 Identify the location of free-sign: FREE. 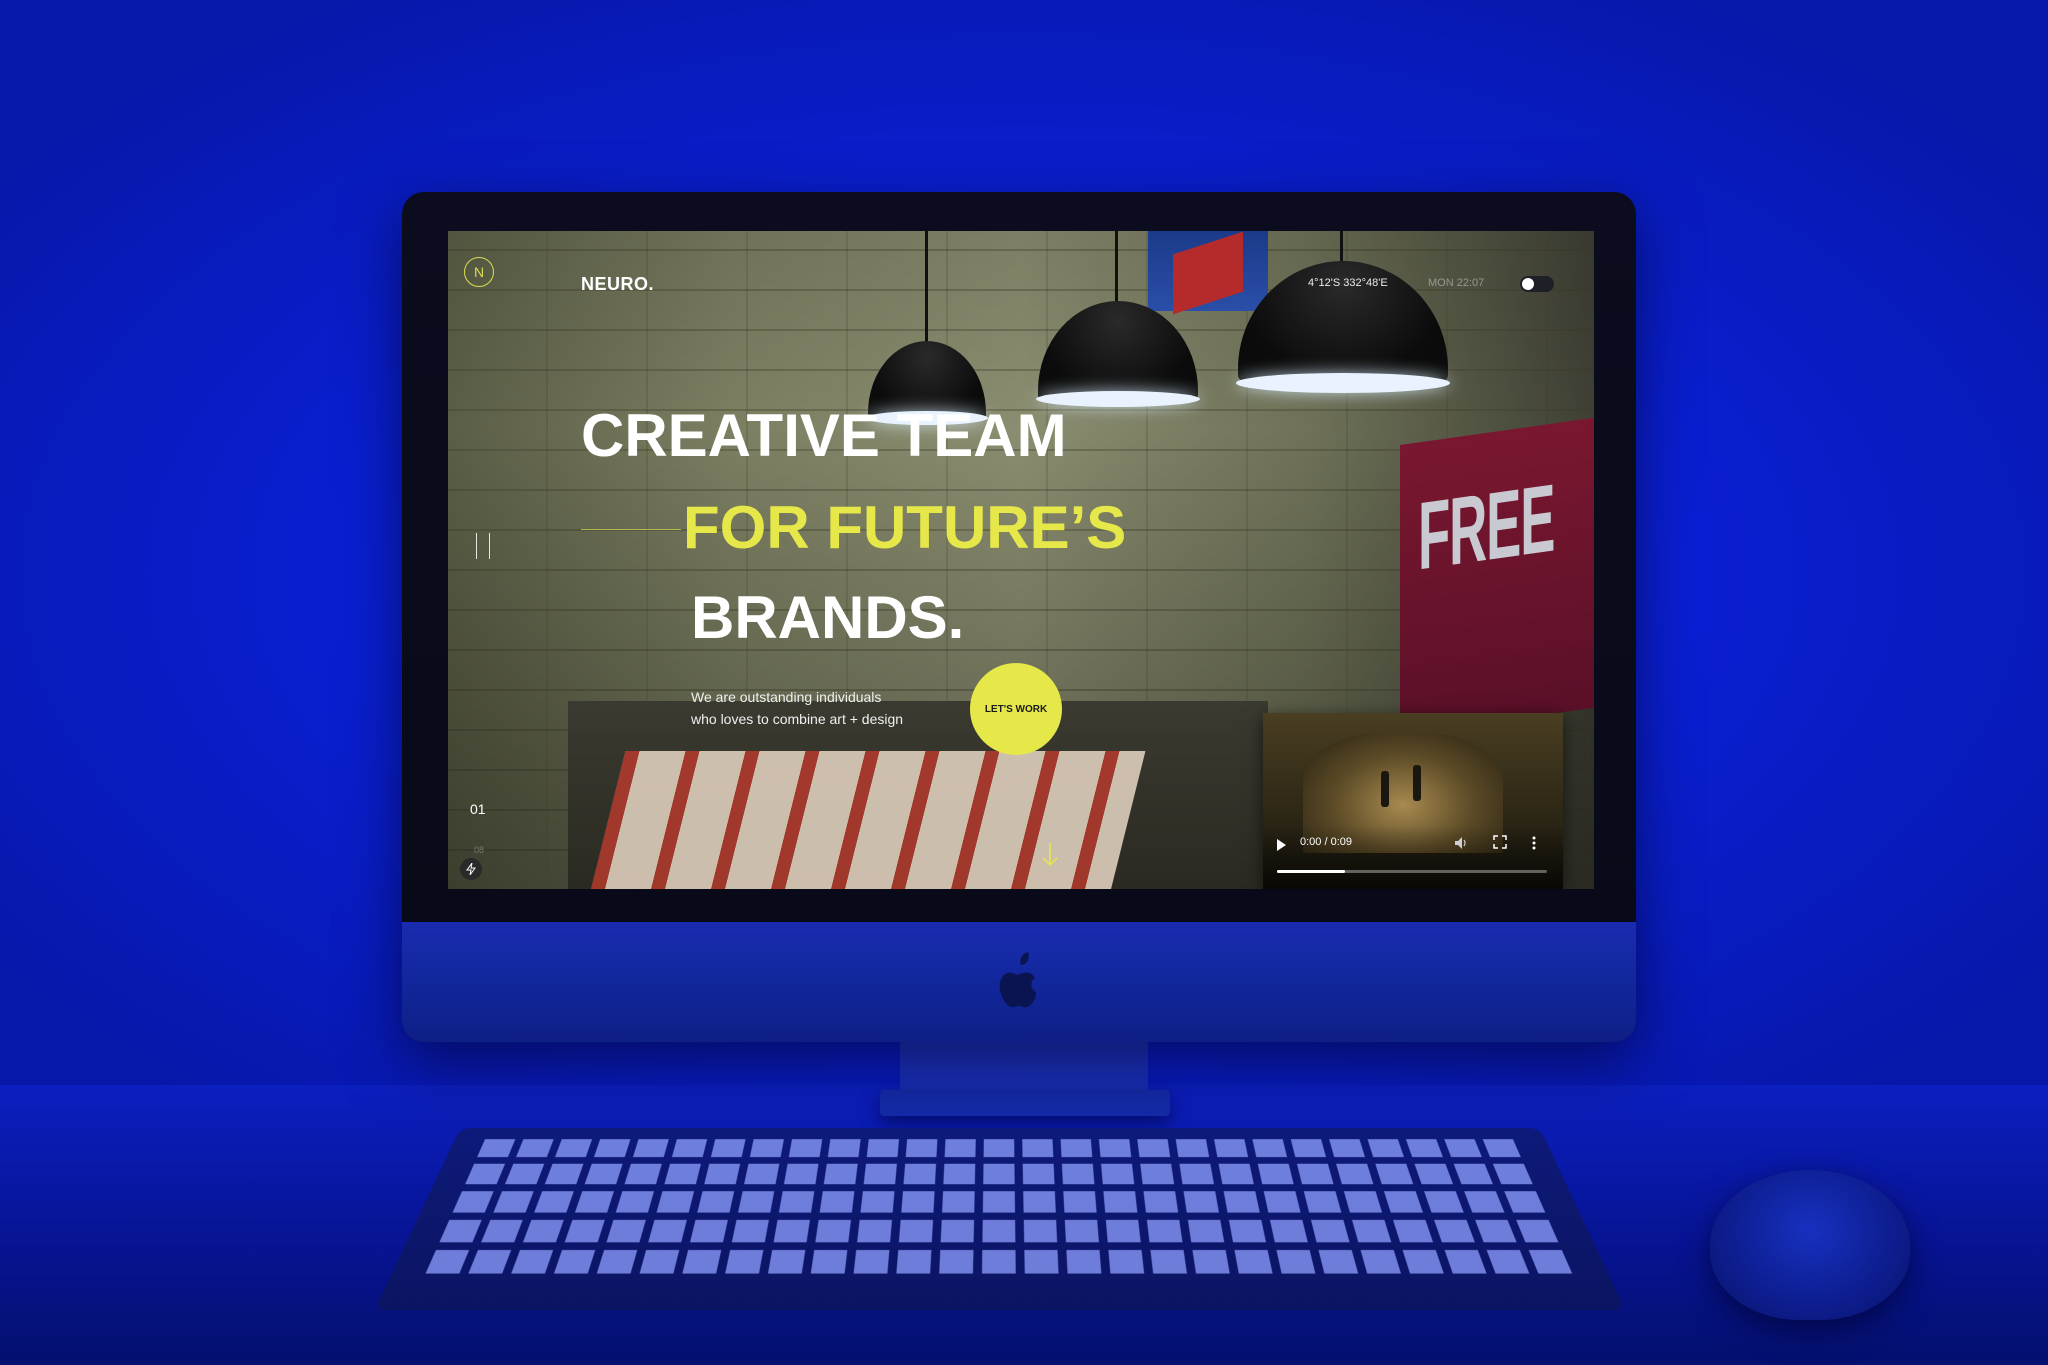
(1497, 576).